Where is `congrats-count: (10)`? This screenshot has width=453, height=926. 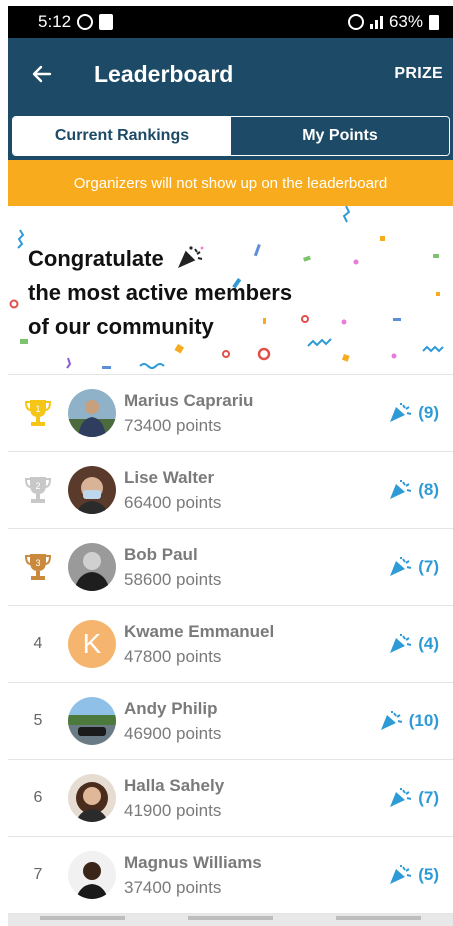
congrats-count: (10) is located at coordinates (423, 720).